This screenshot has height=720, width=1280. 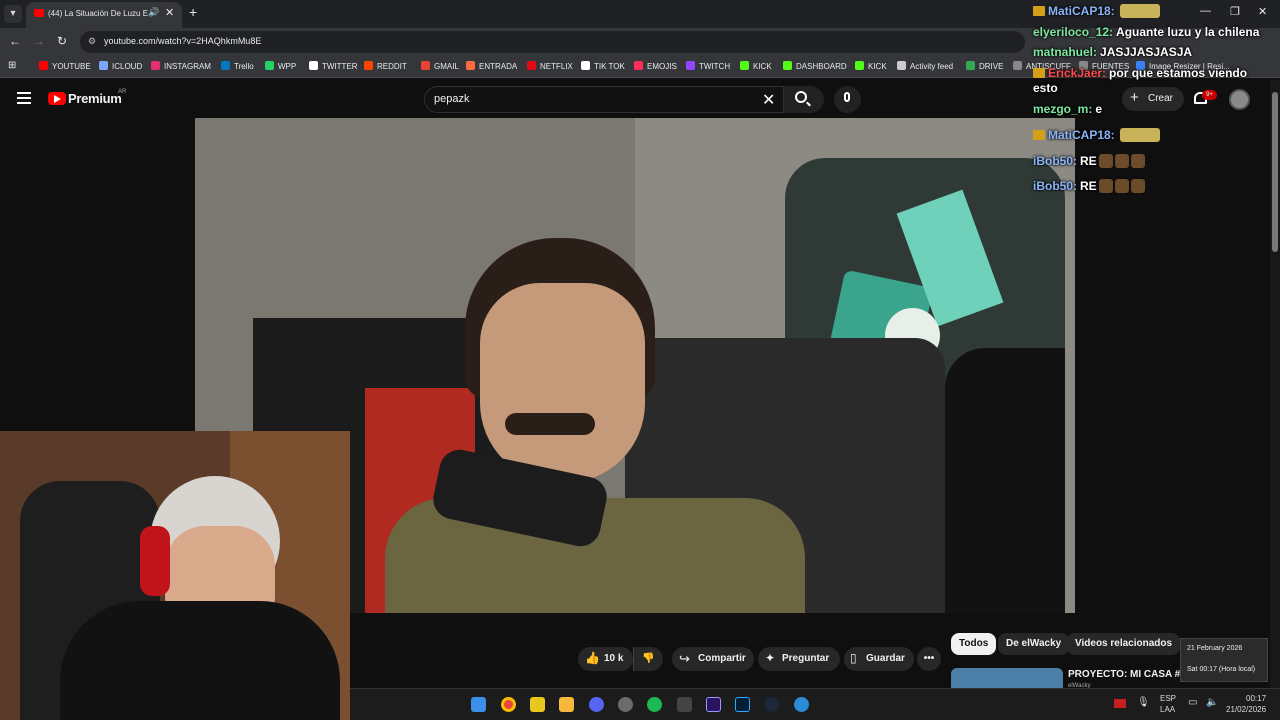 What do you see at coordinates (722, 658) in the screenshot?
I see `share-label: Compartir` at bounding box center [722, 658].